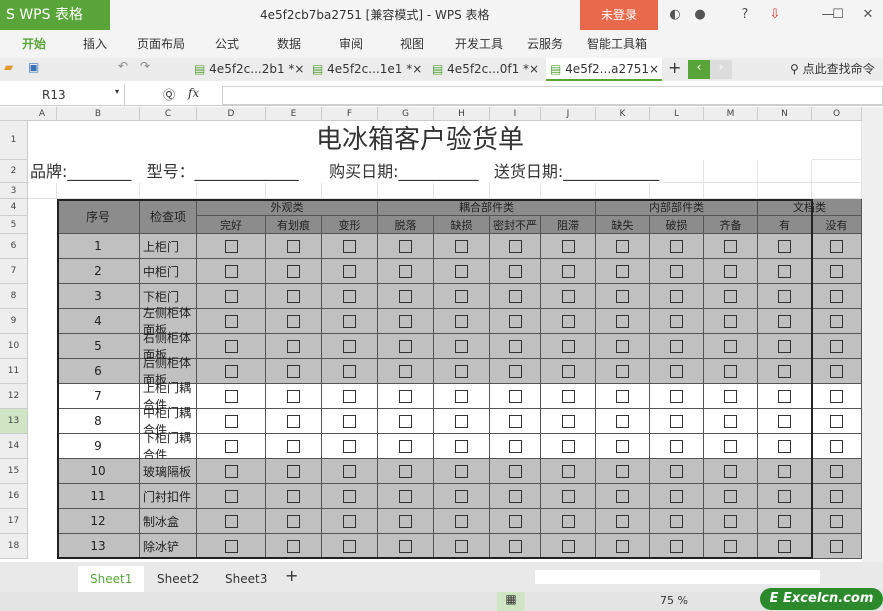 This screenshot has height=611, width=883. Describe the element at coordinates (810, 207) in the screenshot. I see `group-header: 文档类` at that location.